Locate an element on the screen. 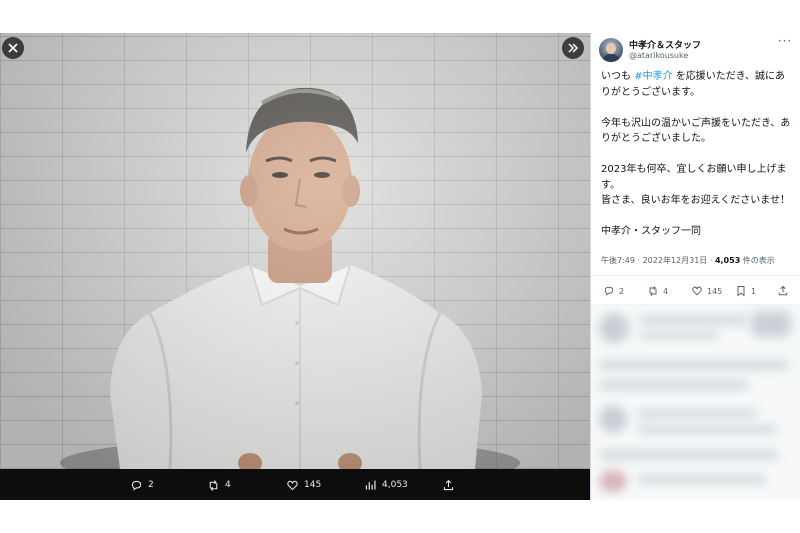  more-options-button: ··· is located at coordinates (785, 42).